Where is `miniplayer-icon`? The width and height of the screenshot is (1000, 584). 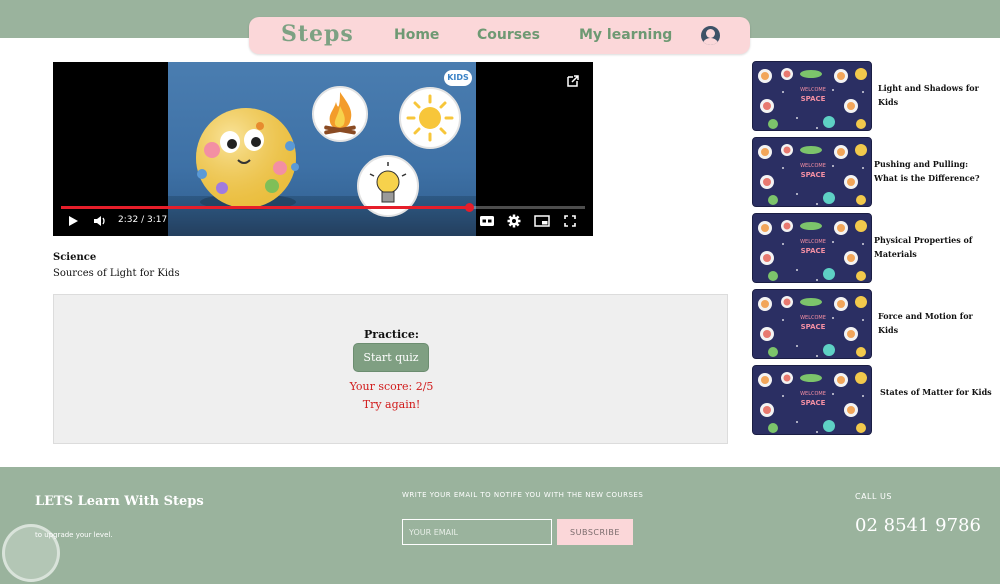 miniplayer-icon is located at coordinates (542, 221).